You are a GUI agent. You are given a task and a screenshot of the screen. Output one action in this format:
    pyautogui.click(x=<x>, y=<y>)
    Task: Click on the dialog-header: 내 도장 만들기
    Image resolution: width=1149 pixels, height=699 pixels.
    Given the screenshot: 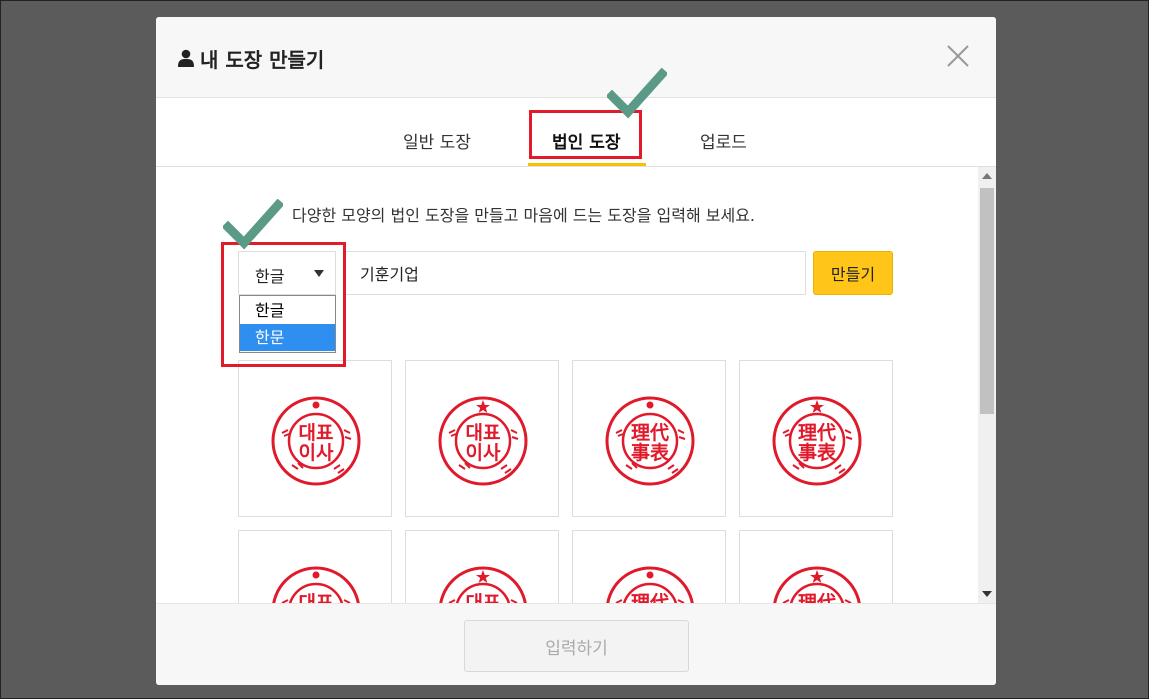 What is the action you would take?
    pyautogui.click(x=576, y=57)
    